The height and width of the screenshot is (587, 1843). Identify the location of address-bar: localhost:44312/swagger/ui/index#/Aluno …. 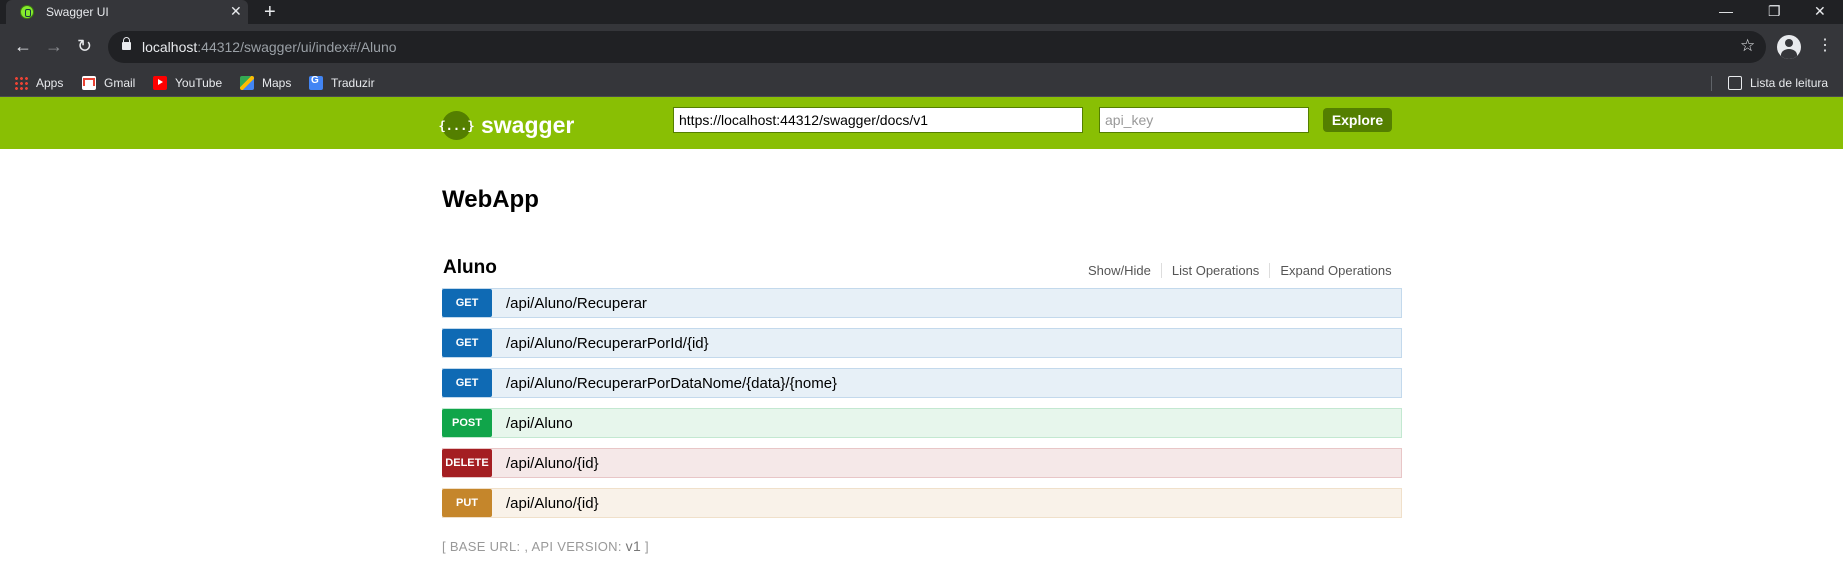
(937, 47).